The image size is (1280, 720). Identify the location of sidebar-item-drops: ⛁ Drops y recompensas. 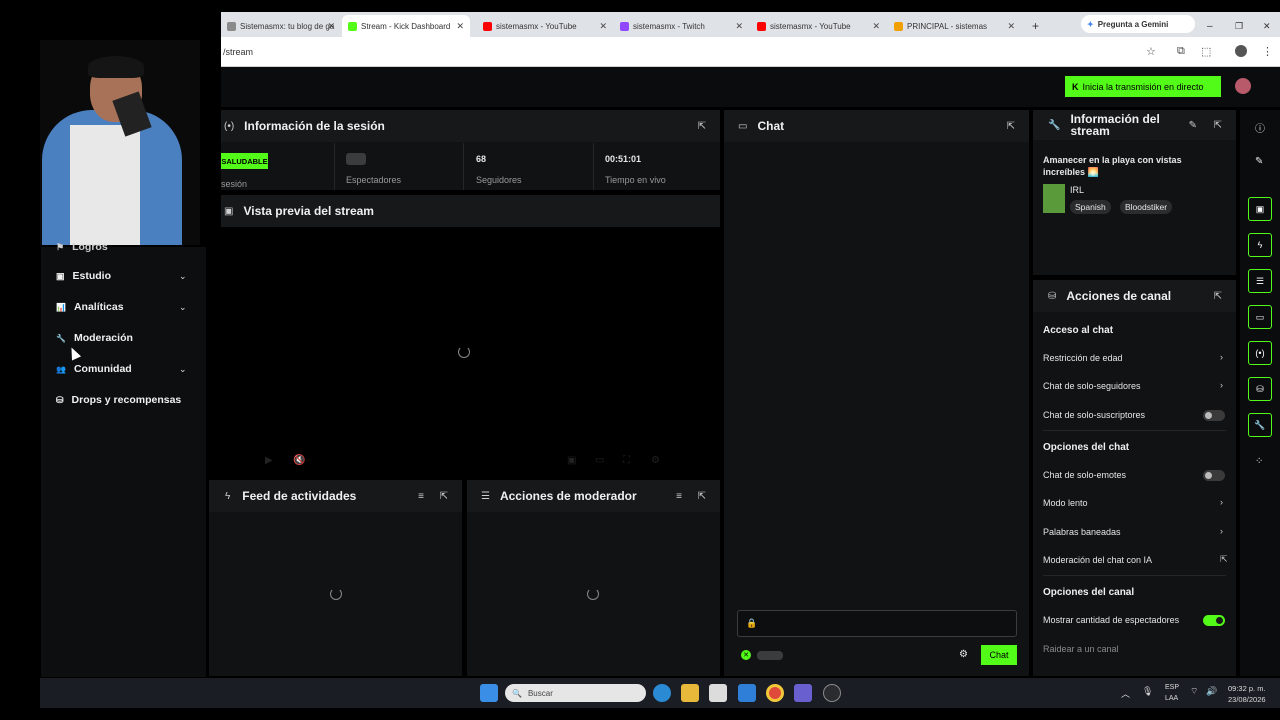
(118, 400).